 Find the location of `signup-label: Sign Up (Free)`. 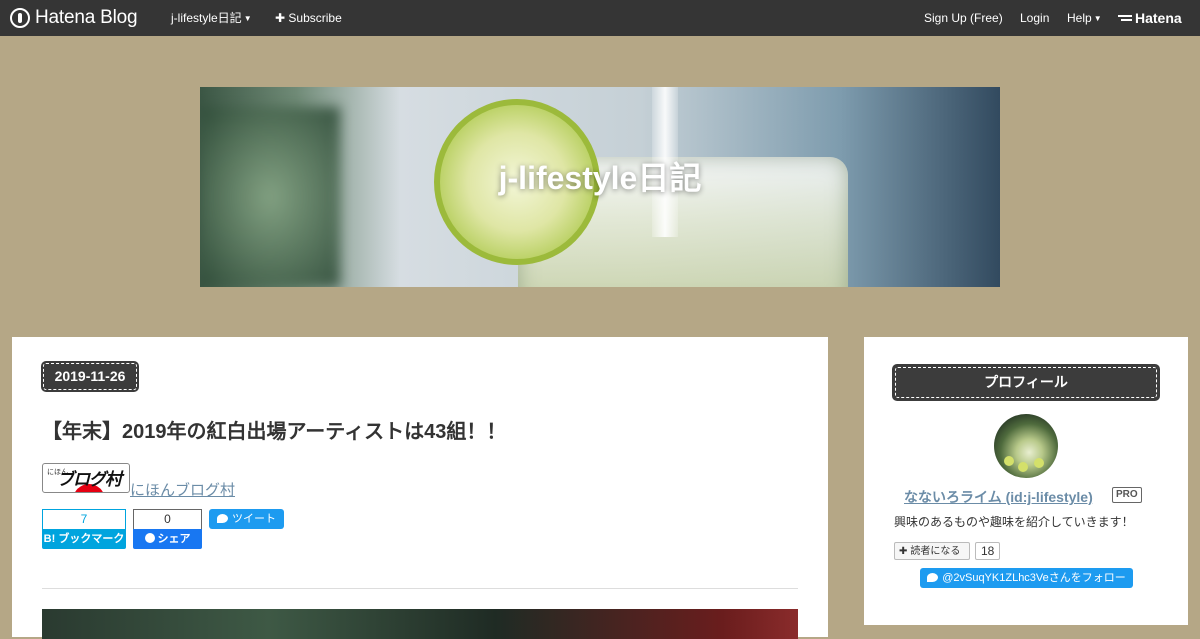

signup-label: Sign Up (Free) is located at coordinates (963, 18).